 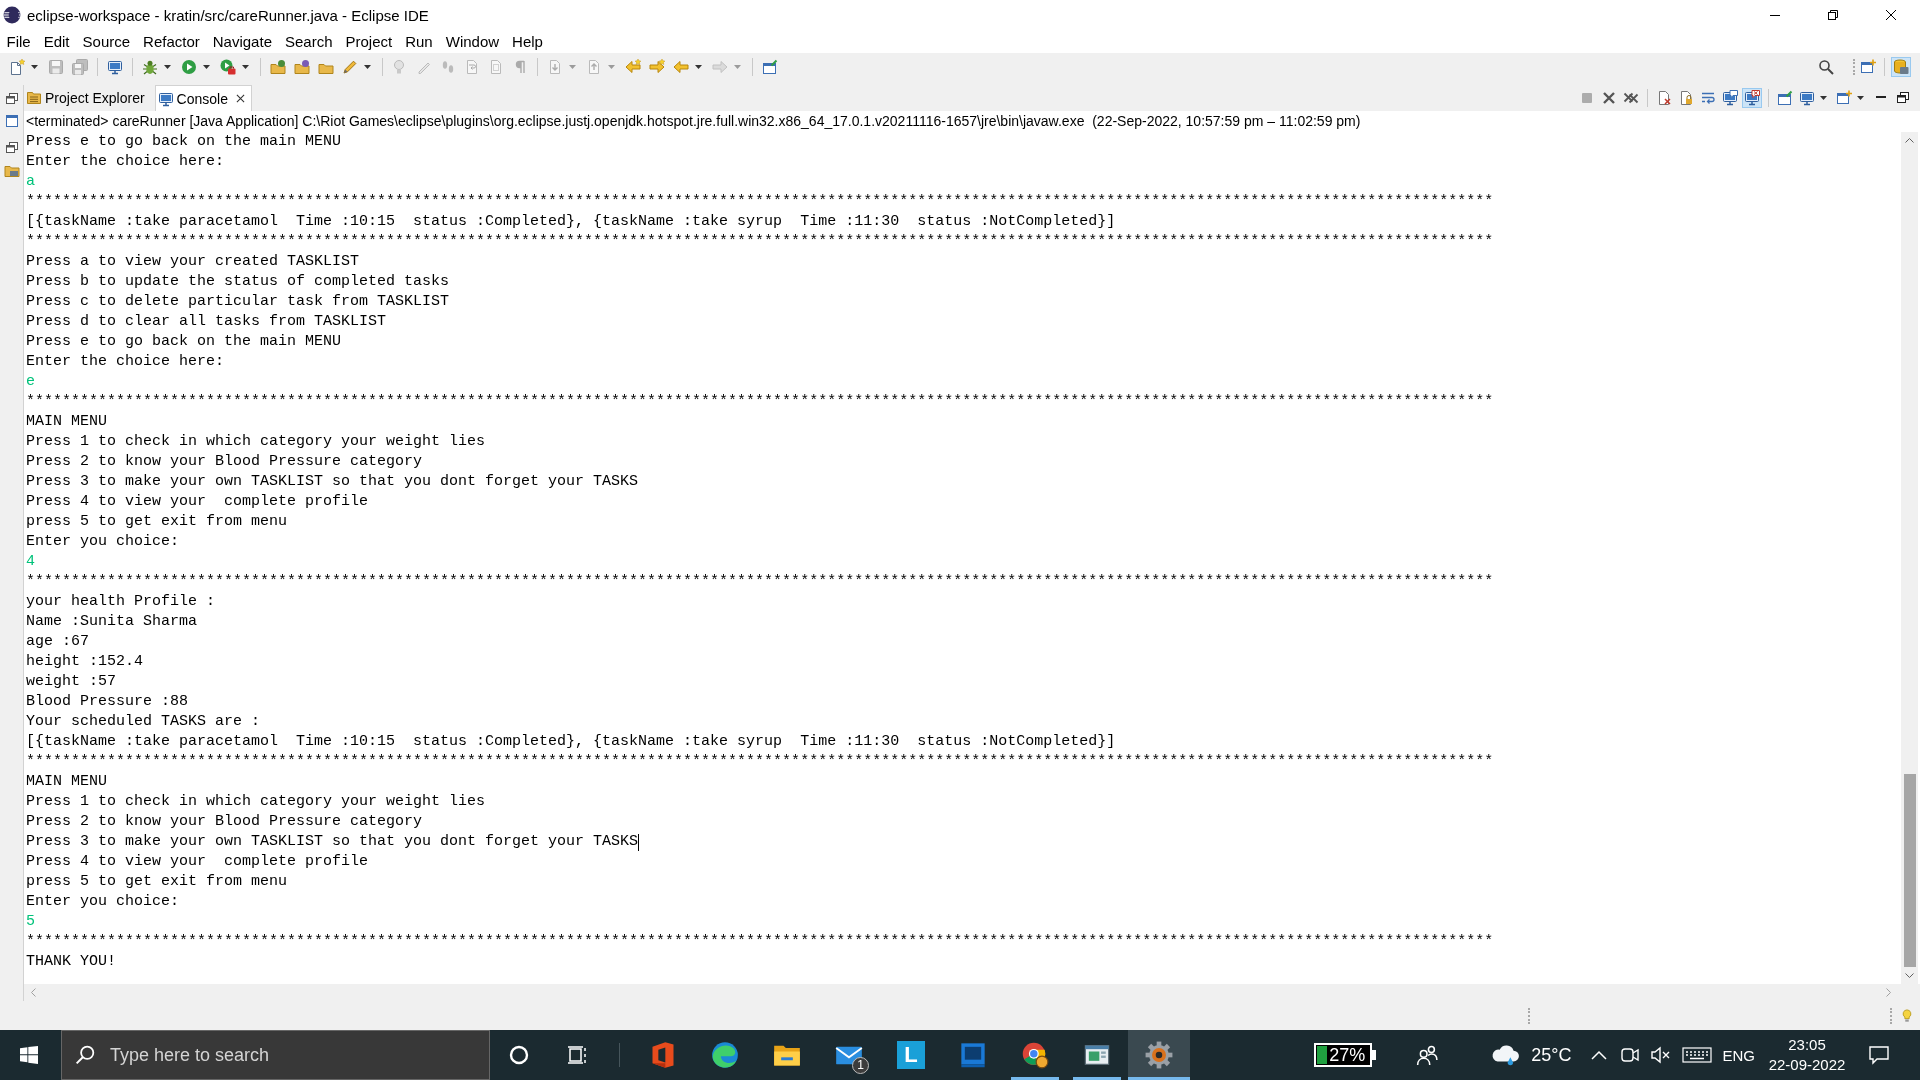 What do you see at coordinates (30, 922) in the screenshot?
I see `console-input-text: 5` at bounding box center [30, 922].